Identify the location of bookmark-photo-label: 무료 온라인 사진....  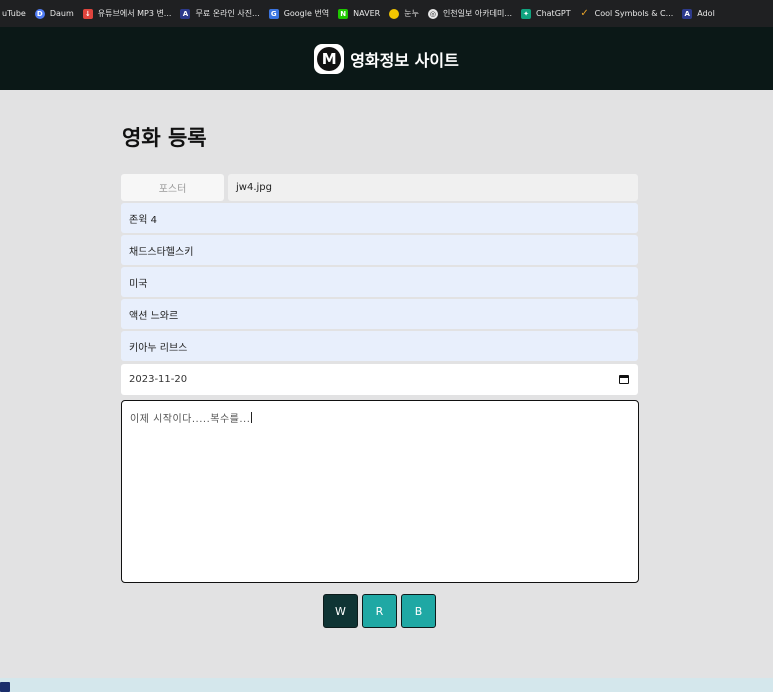
(227, 13).